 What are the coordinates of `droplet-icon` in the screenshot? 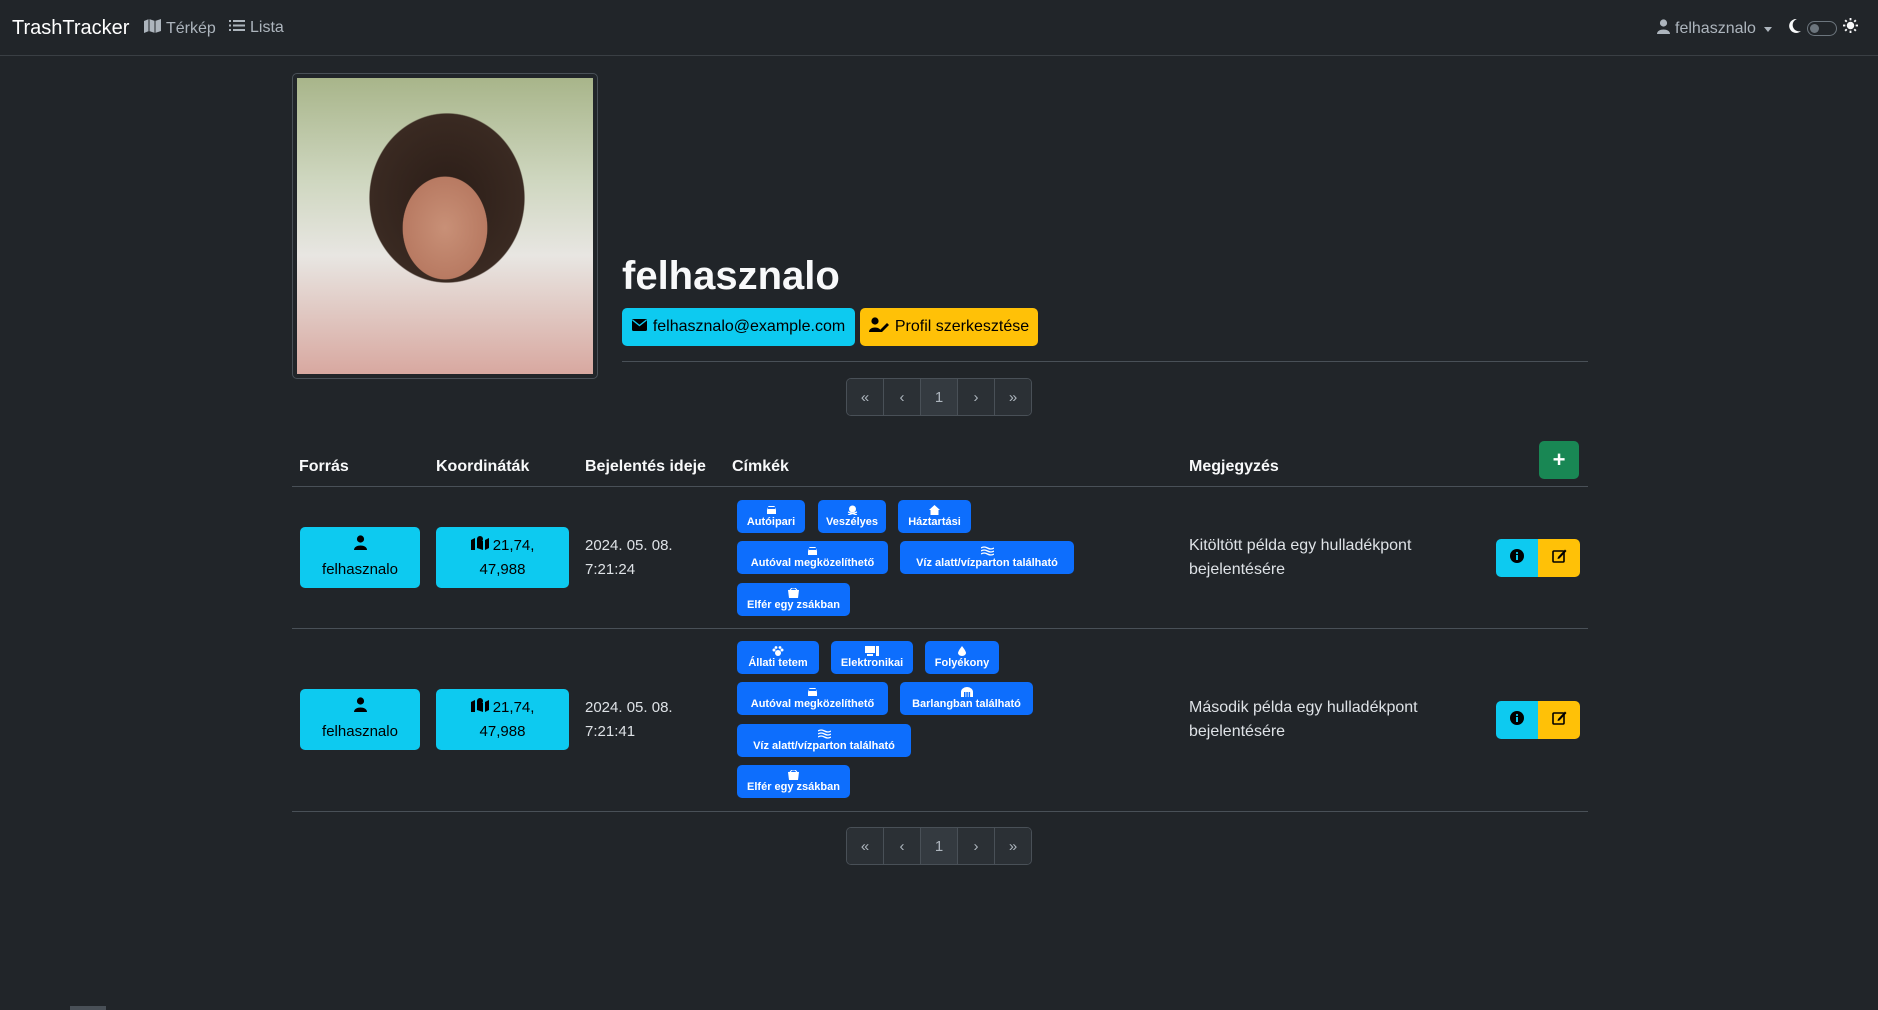 It's located at (962, 650).